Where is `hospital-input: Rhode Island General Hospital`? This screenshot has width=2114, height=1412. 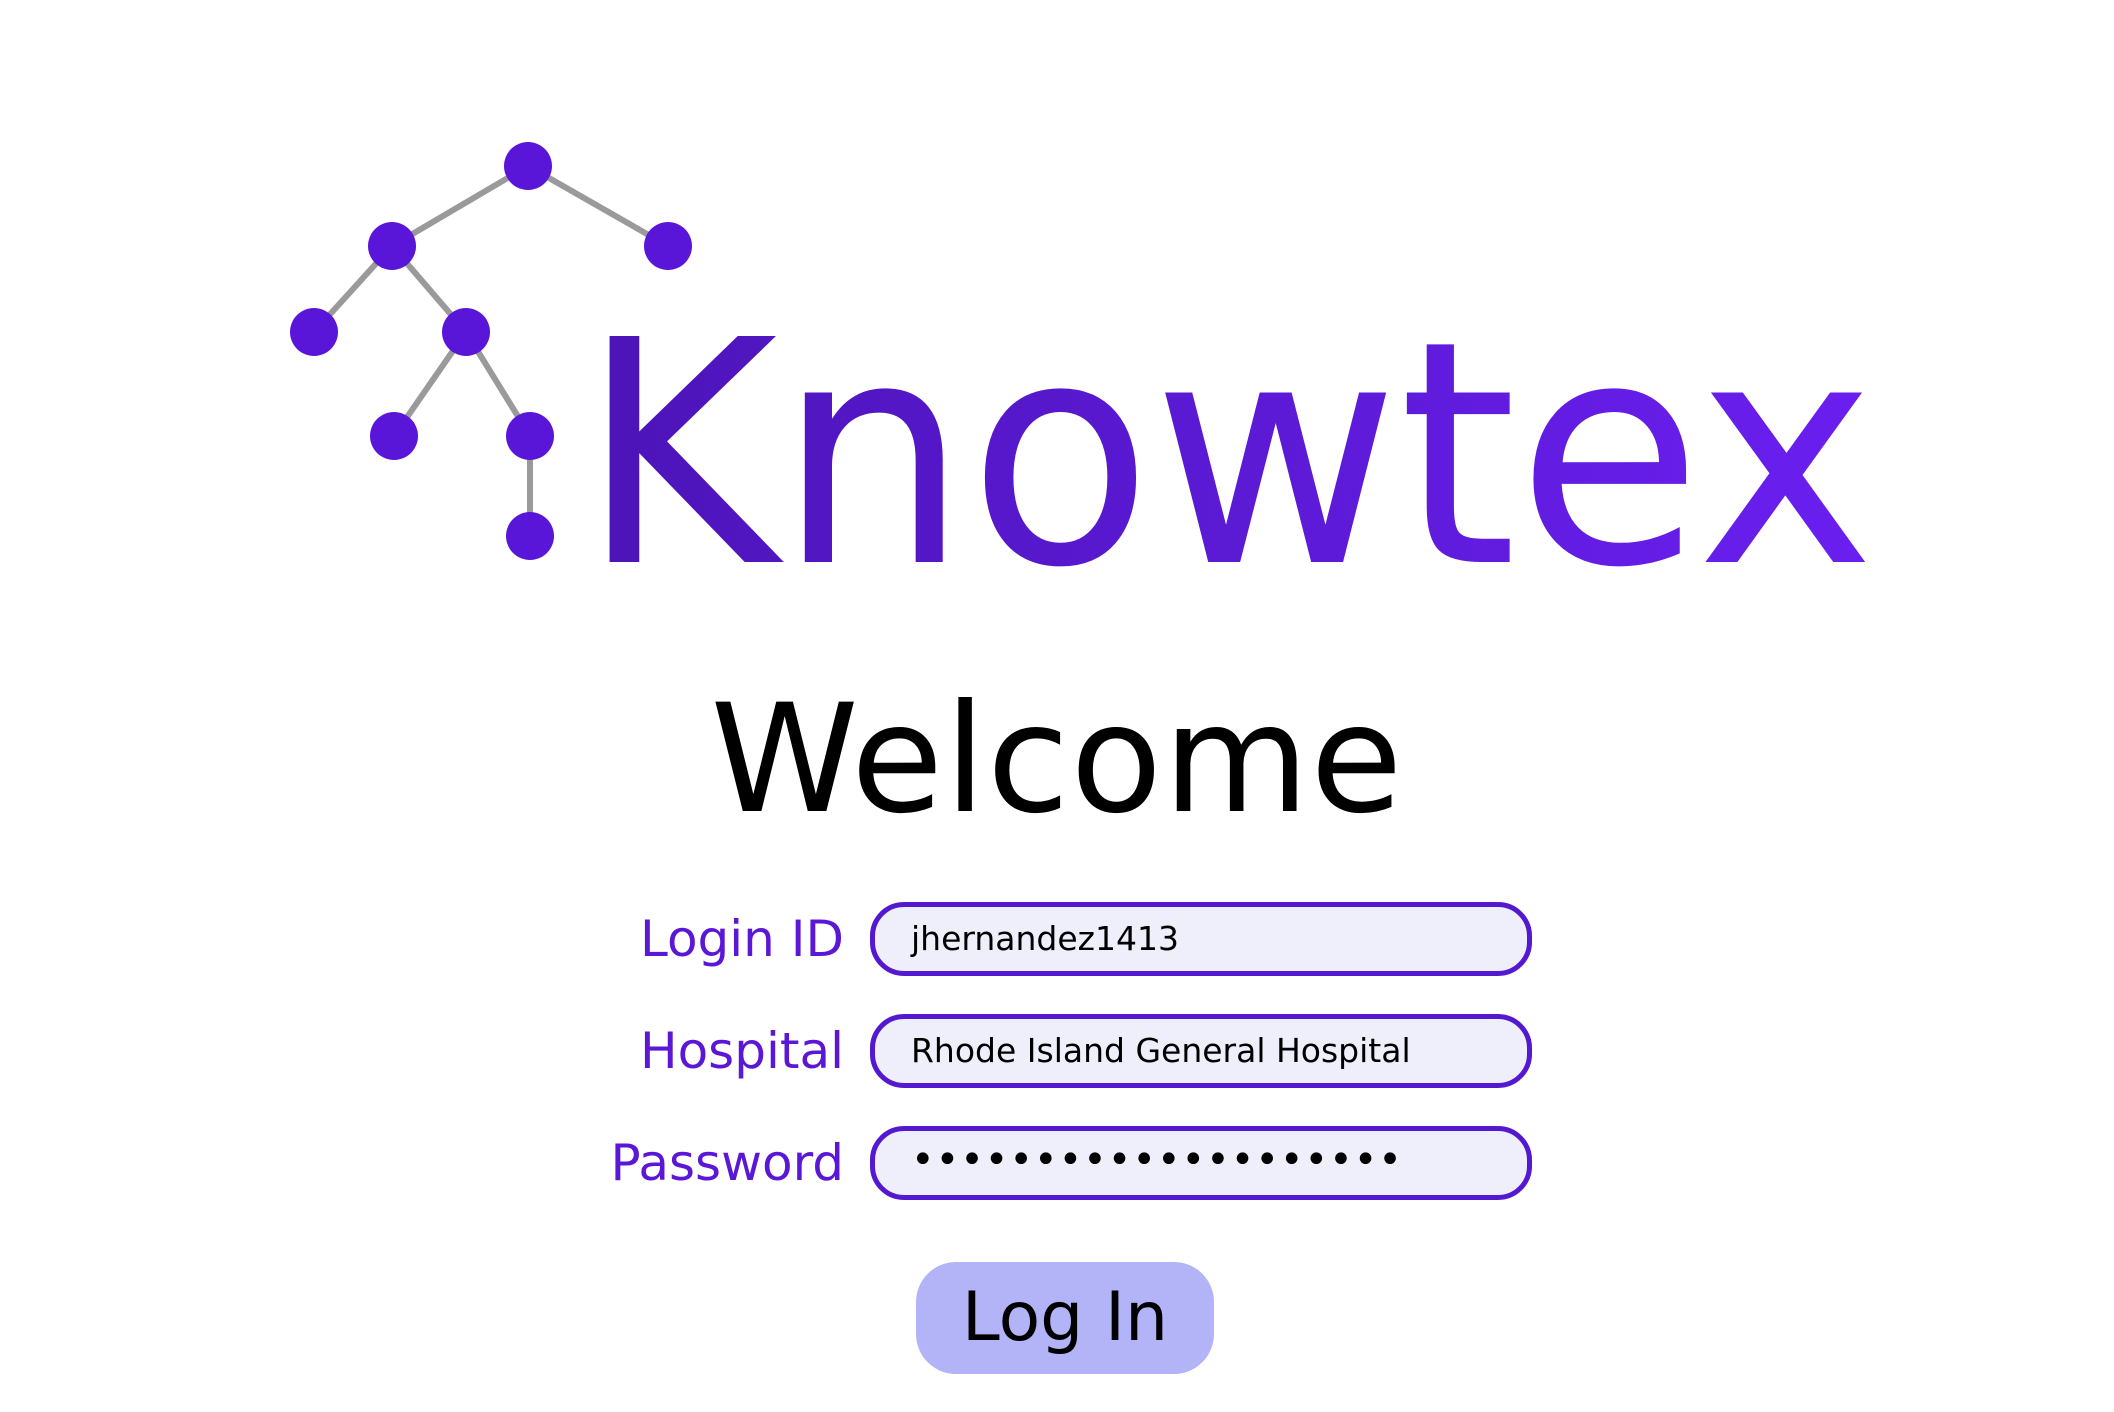
hospital-input: Rhode Island General Hospital is located at coordinates (1201, 1051).